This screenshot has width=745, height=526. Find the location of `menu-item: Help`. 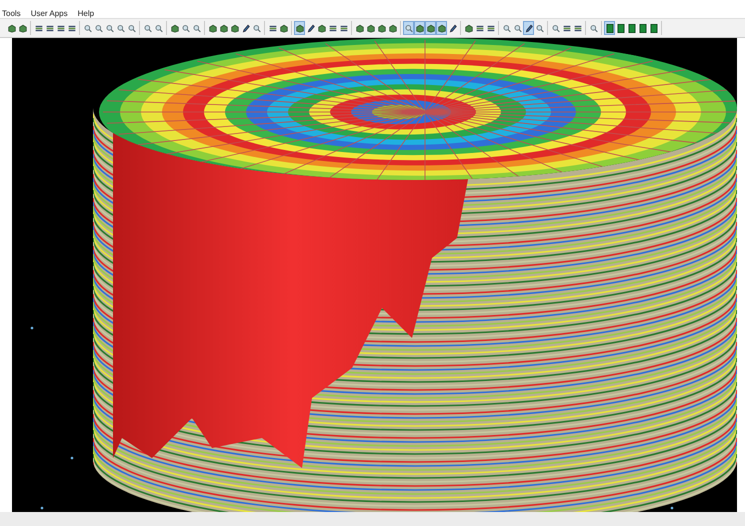

menu-item: Help is located at coordinates (86, 13).